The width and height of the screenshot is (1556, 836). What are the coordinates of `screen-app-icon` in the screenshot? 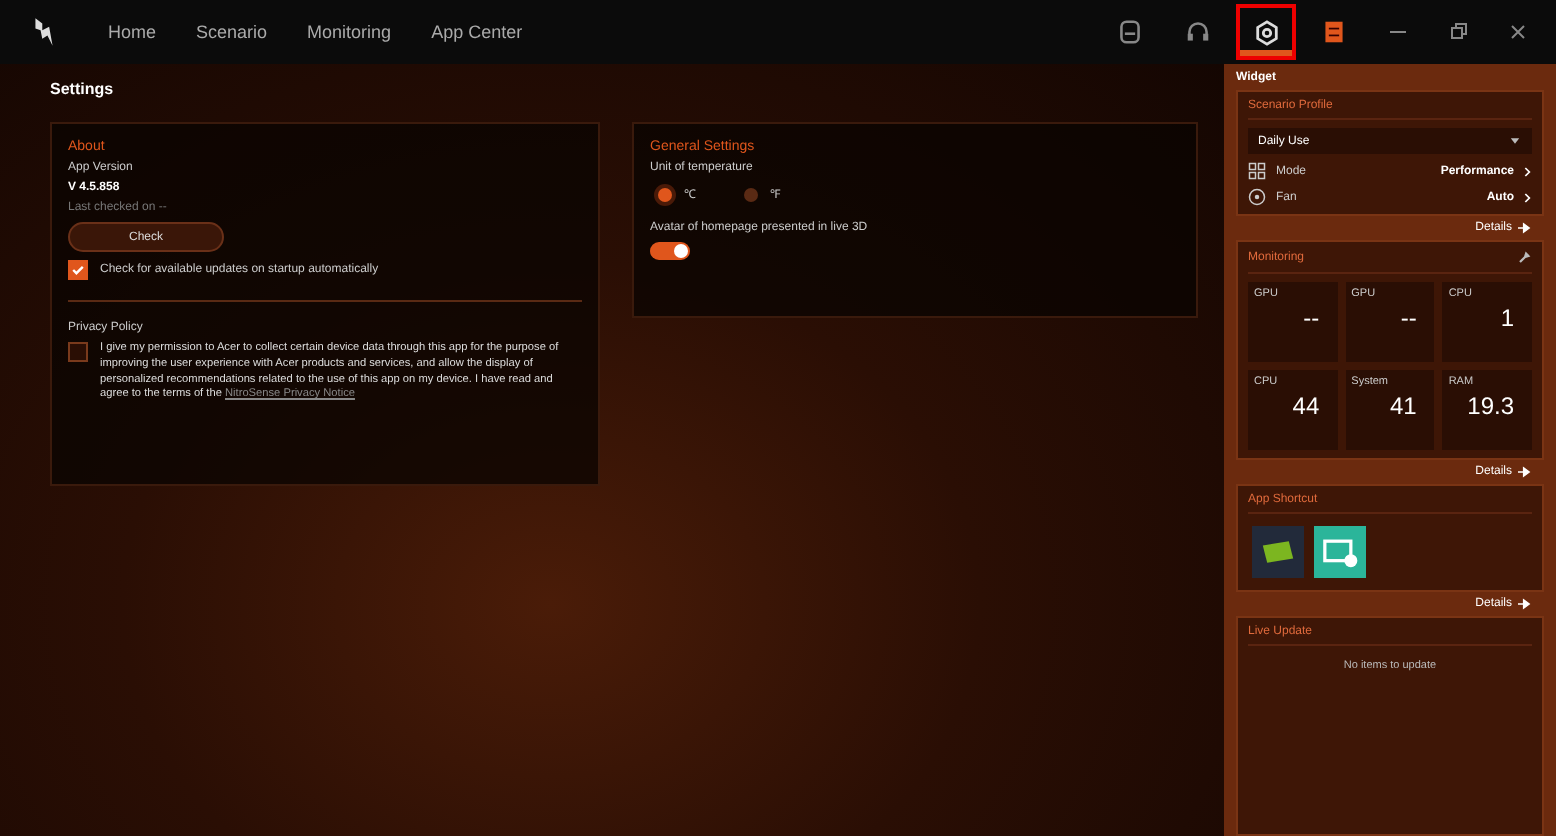 It's located at (1340, 552).